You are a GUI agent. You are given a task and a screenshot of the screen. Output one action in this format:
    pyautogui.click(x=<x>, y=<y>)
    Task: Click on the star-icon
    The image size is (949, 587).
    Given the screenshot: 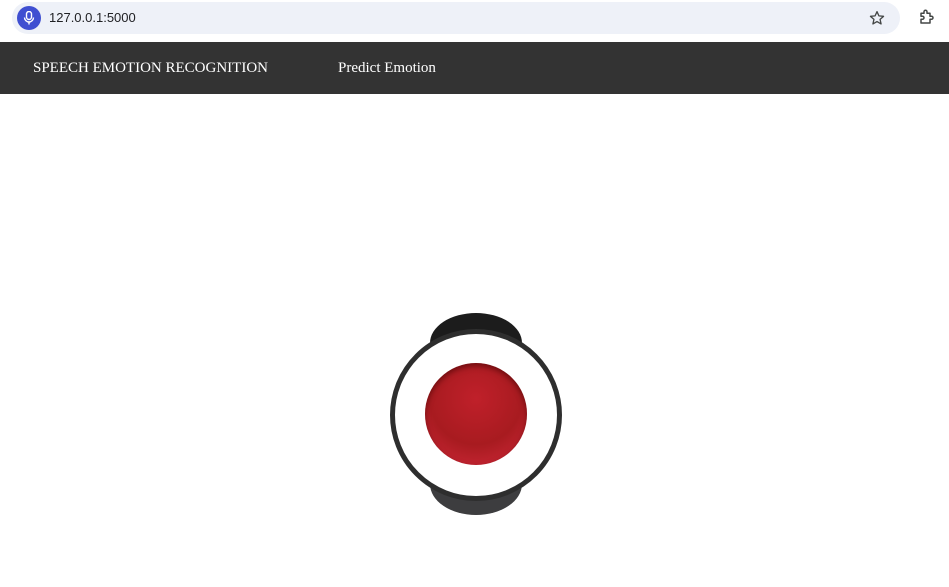 What is the action you would take?
    pyautogui.click(x=877, y=18)
    